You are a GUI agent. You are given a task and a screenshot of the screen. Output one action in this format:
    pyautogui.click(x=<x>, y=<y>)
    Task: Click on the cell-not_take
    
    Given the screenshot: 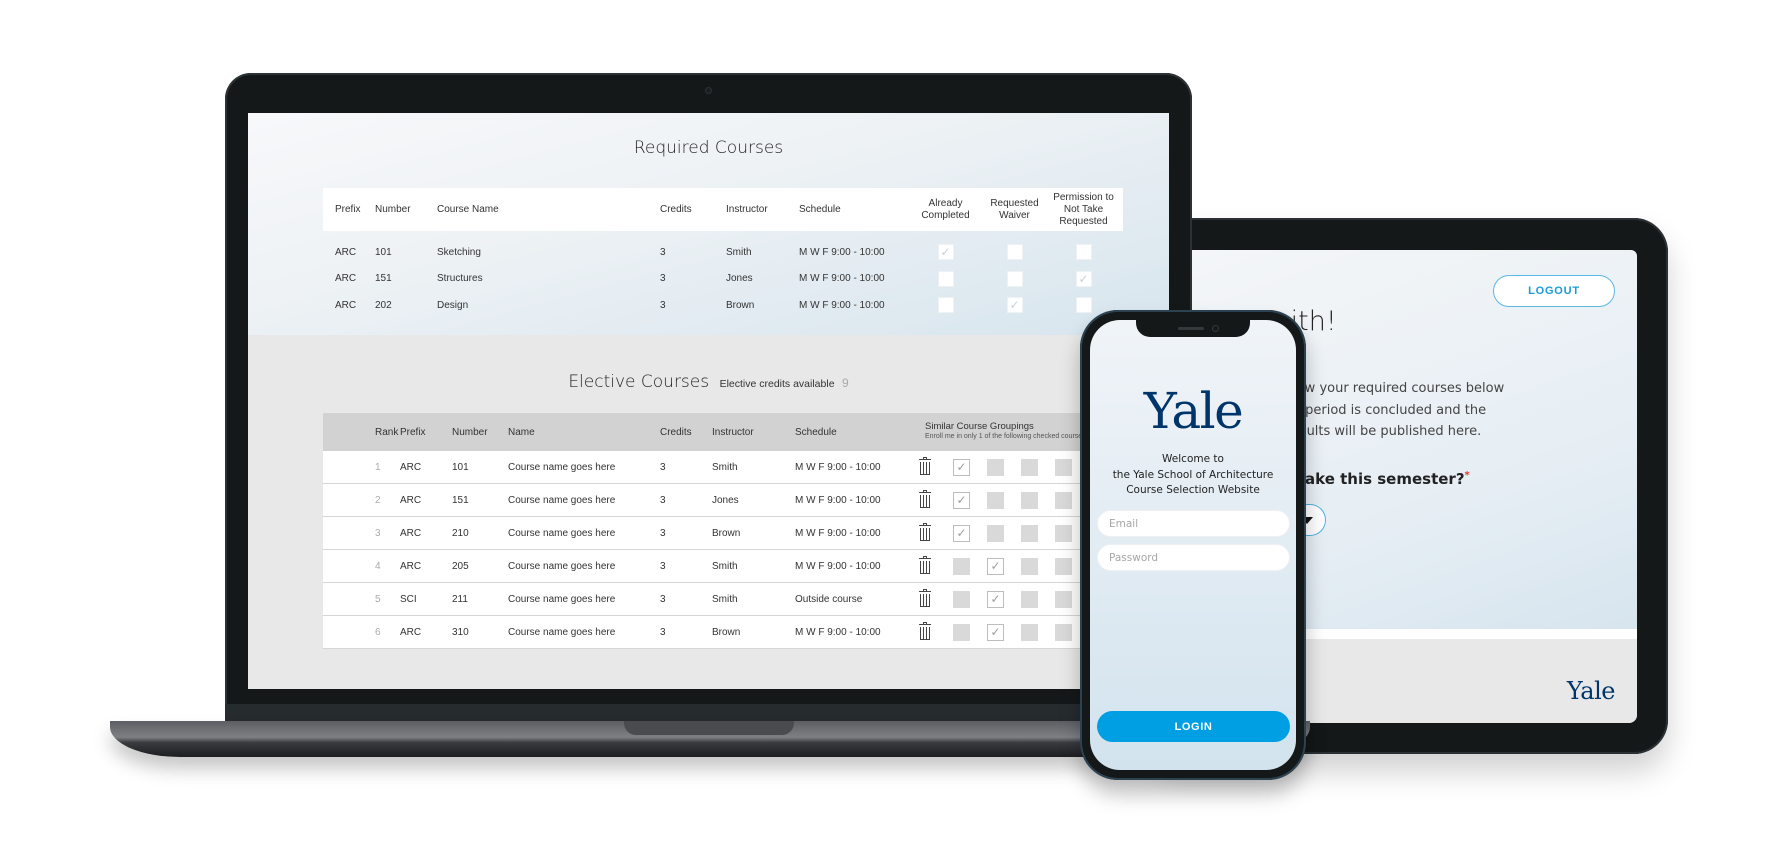 What is the action you would take?
    pyautogui.click(x=1083, y=252)
    